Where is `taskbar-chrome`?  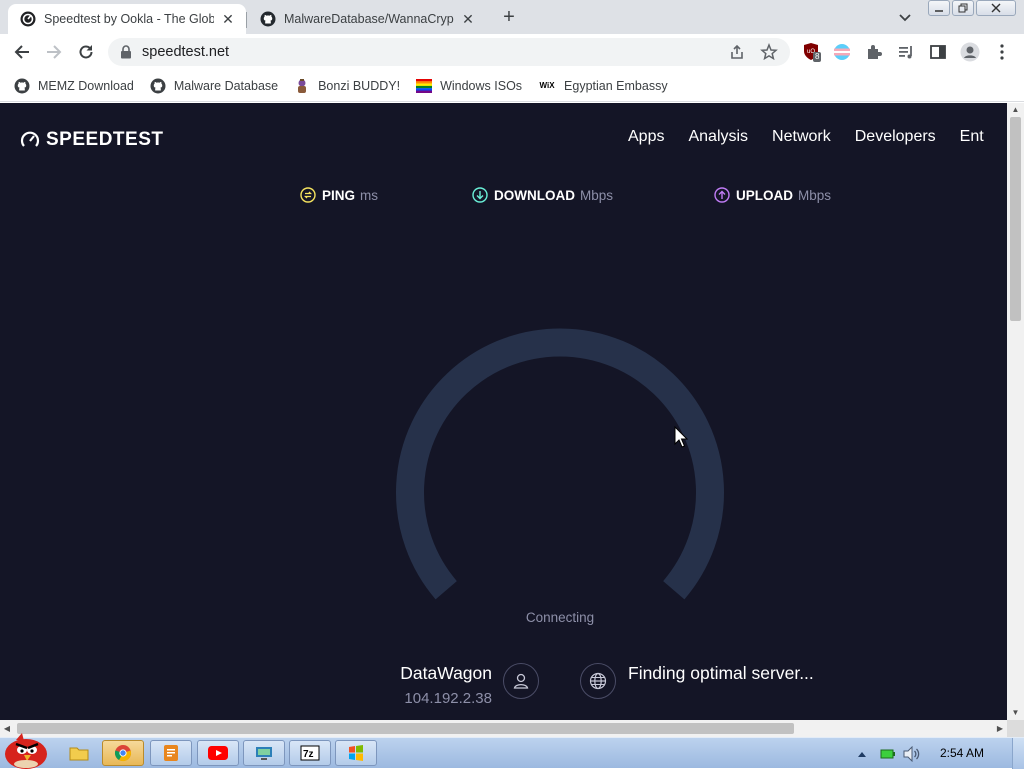 taskbar-chrome is located at coordinates (123, 753).